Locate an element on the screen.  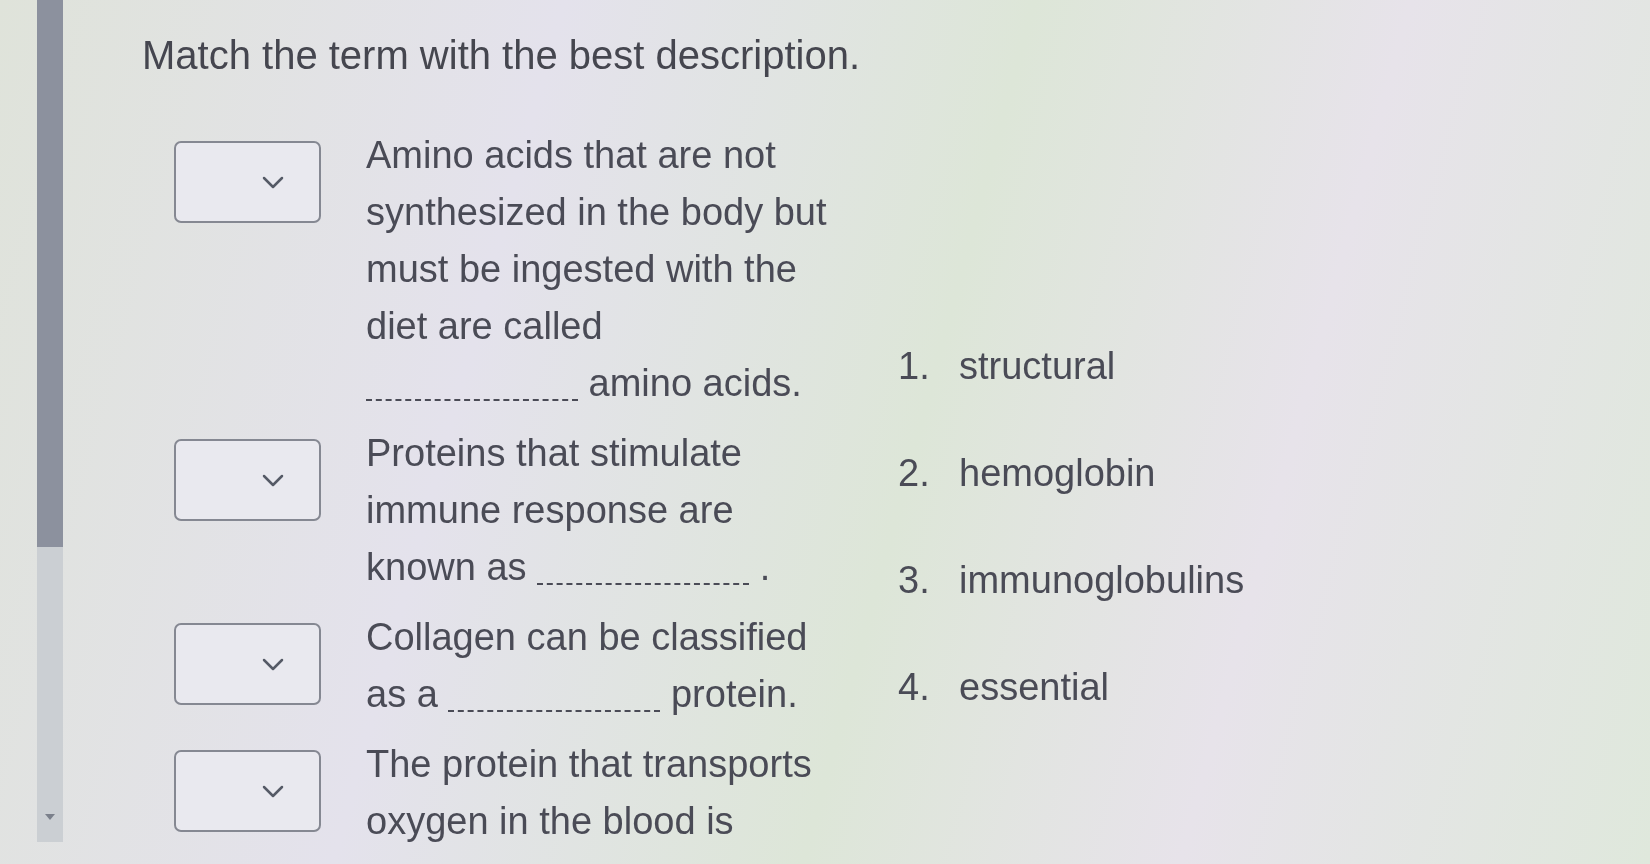
list-number: 2. is located at coordinates (914, 473).